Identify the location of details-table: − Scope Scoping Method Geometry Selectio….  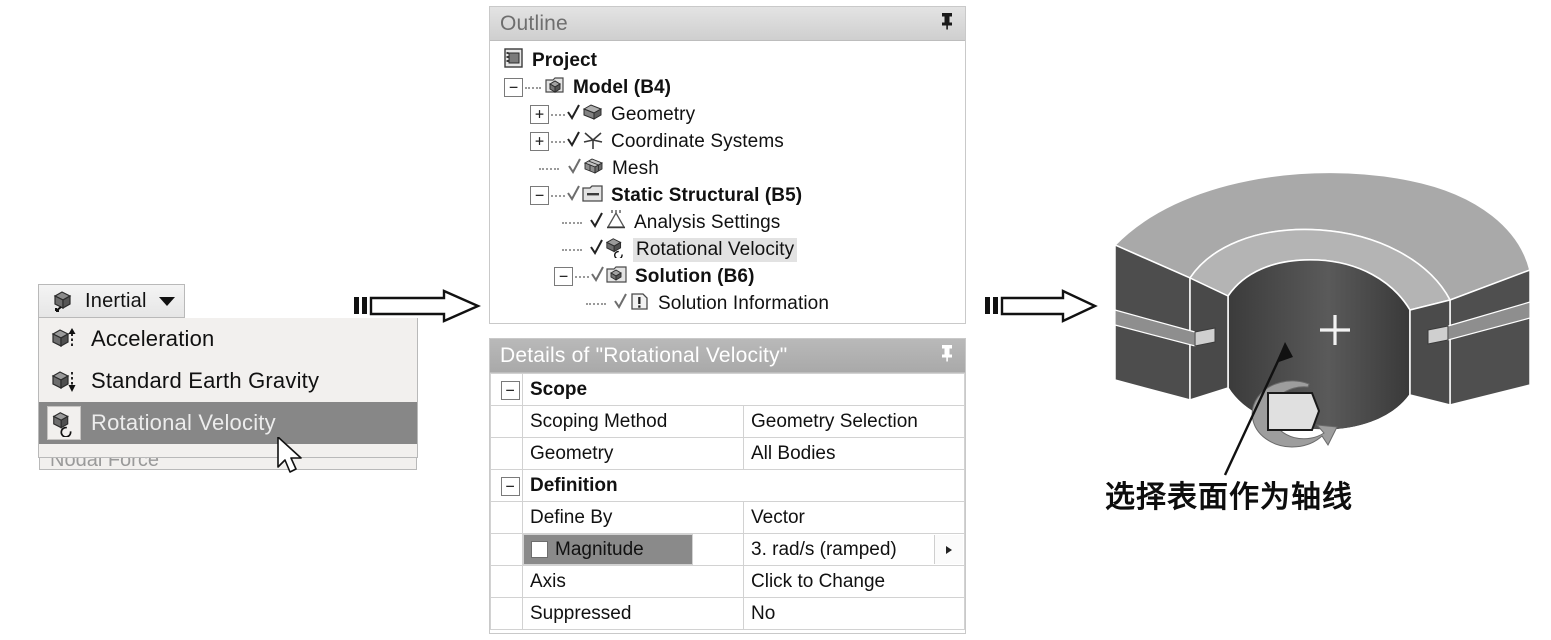
(727, 501).